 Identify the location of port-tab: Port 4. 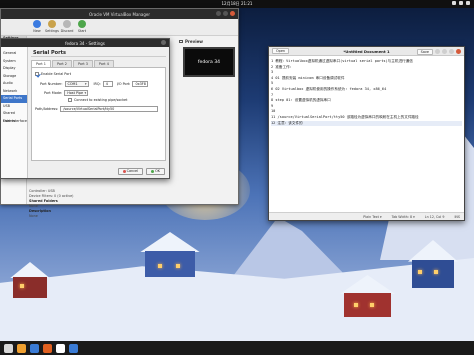
(103, 63).